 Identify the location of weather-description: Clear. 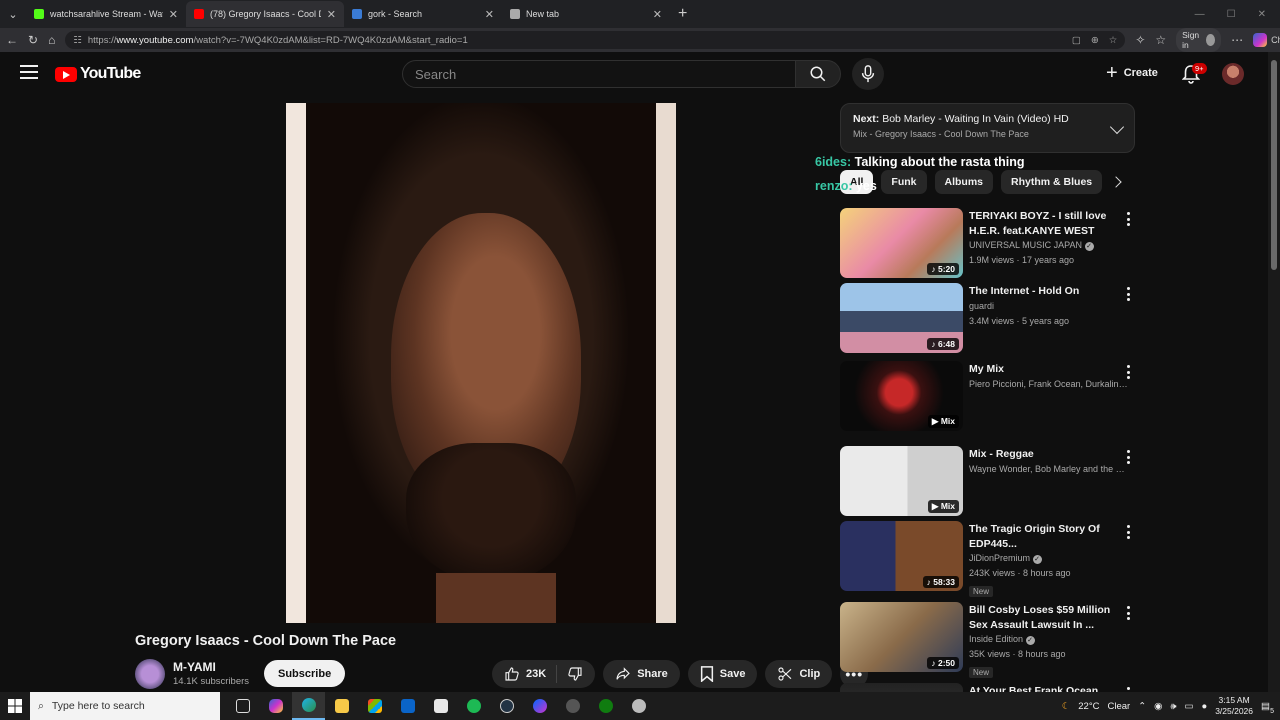
(1118, 706).